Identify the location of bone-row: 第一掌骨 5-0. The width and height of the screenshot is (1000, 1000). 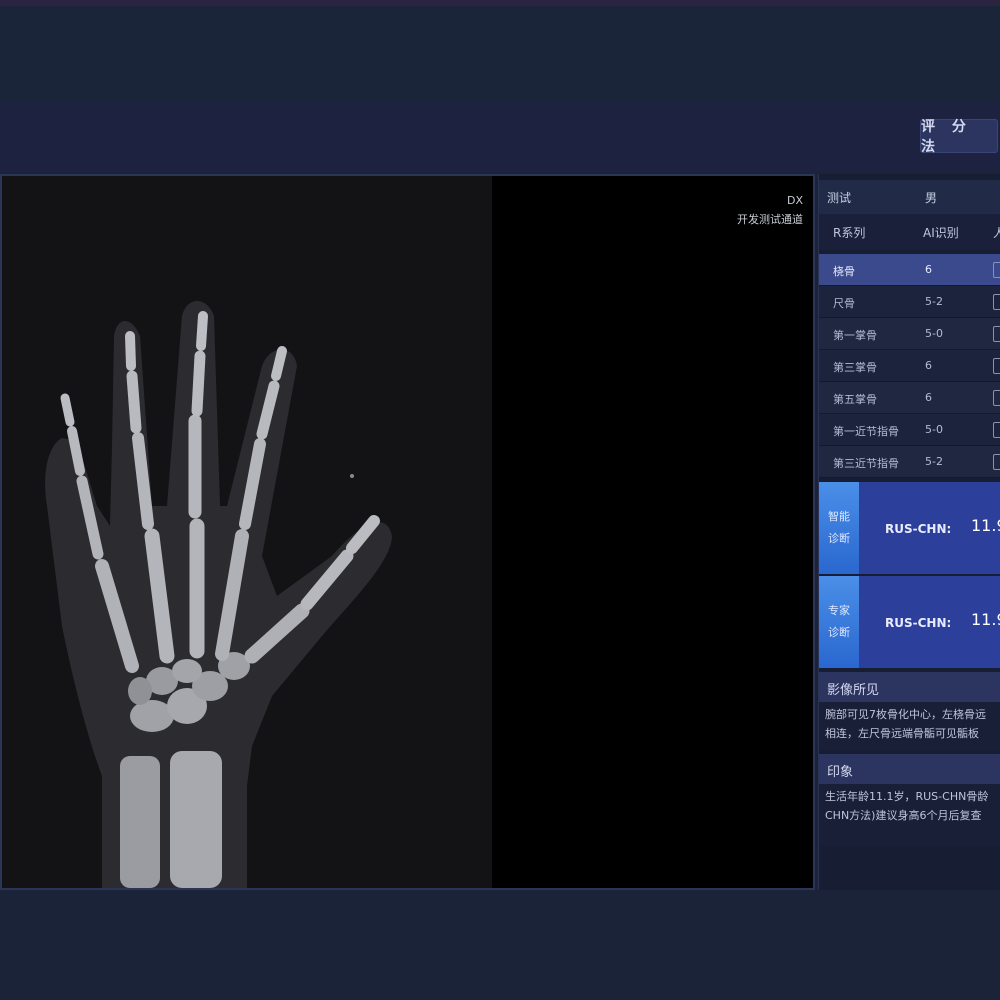
(909, 334).